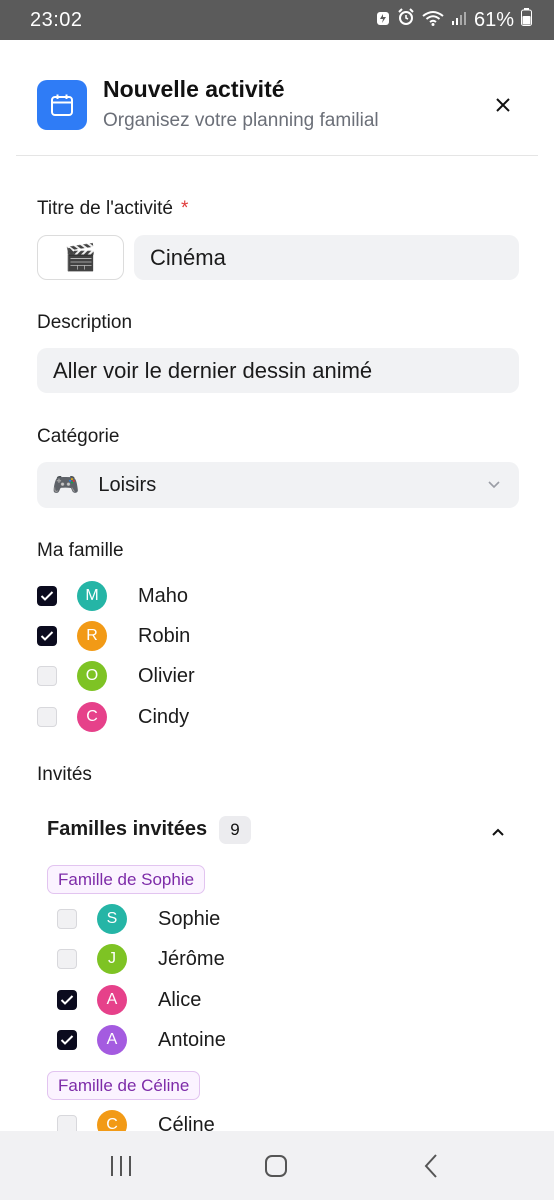 This screenshot has height=1200, width=554. Describe the element at coordinates (166, 675) in the screenshot. I see `member-name: Olivier` at that location.